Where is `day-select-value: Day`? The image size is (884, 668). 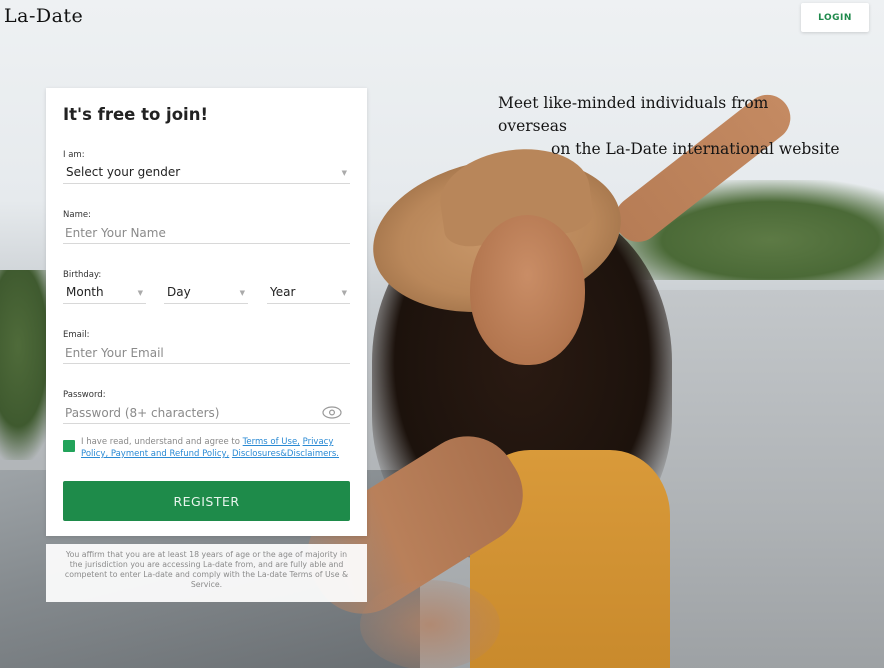 day-select-value: Day is located at coordinates (179, 292).